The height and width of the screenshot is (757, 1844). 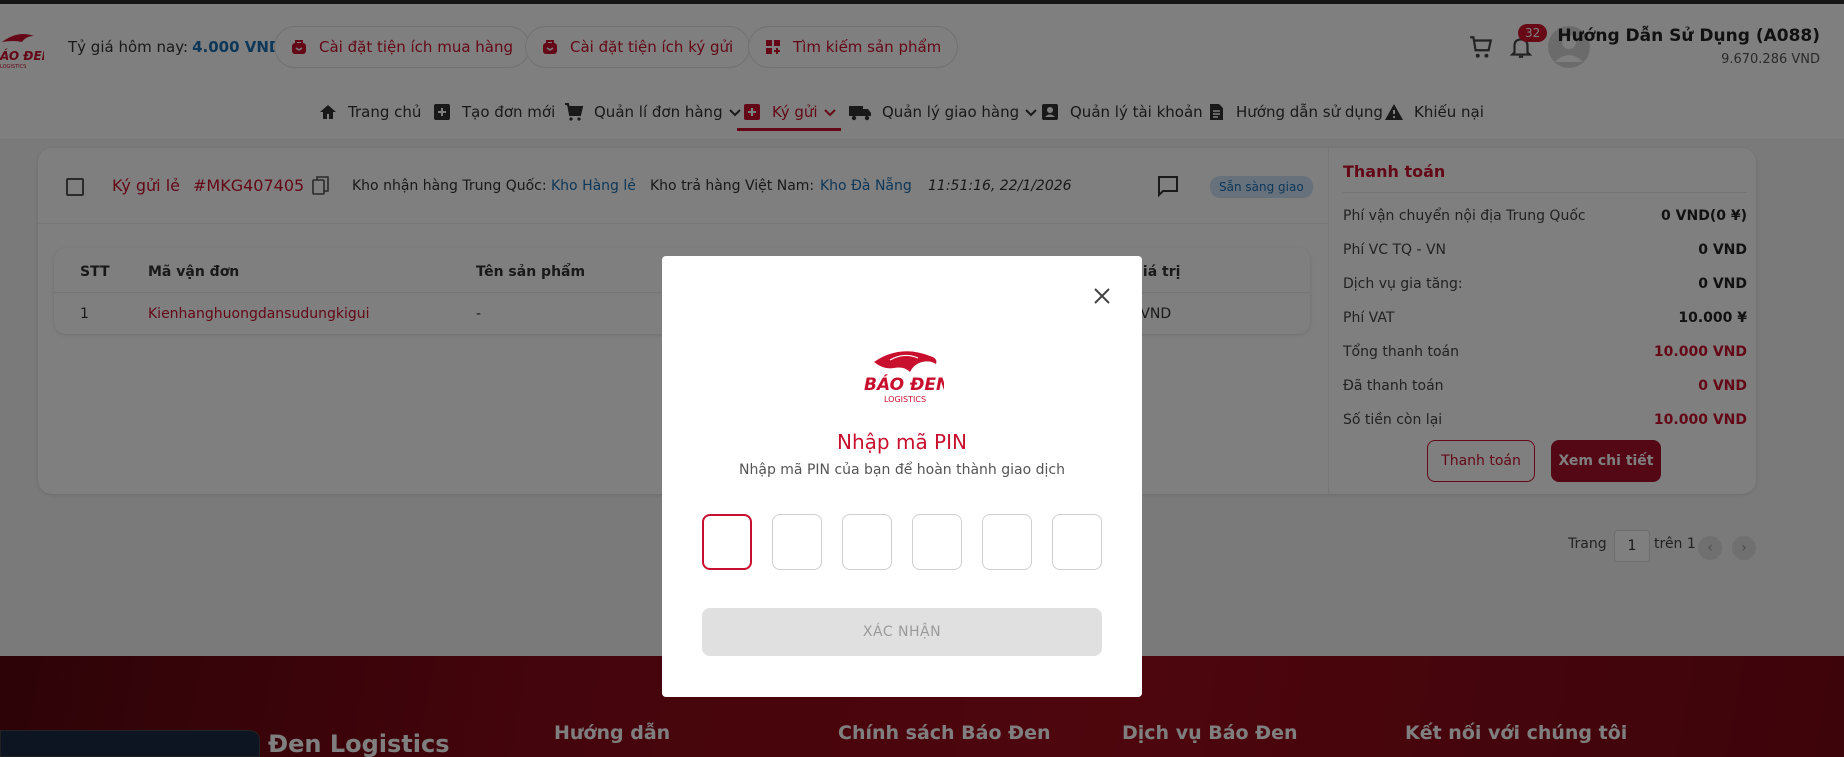 What do you see at coordinates (904, 384) in the screenshot?
I see `logo-text: BÁO ĐEN` at bounding box center [904, 384].